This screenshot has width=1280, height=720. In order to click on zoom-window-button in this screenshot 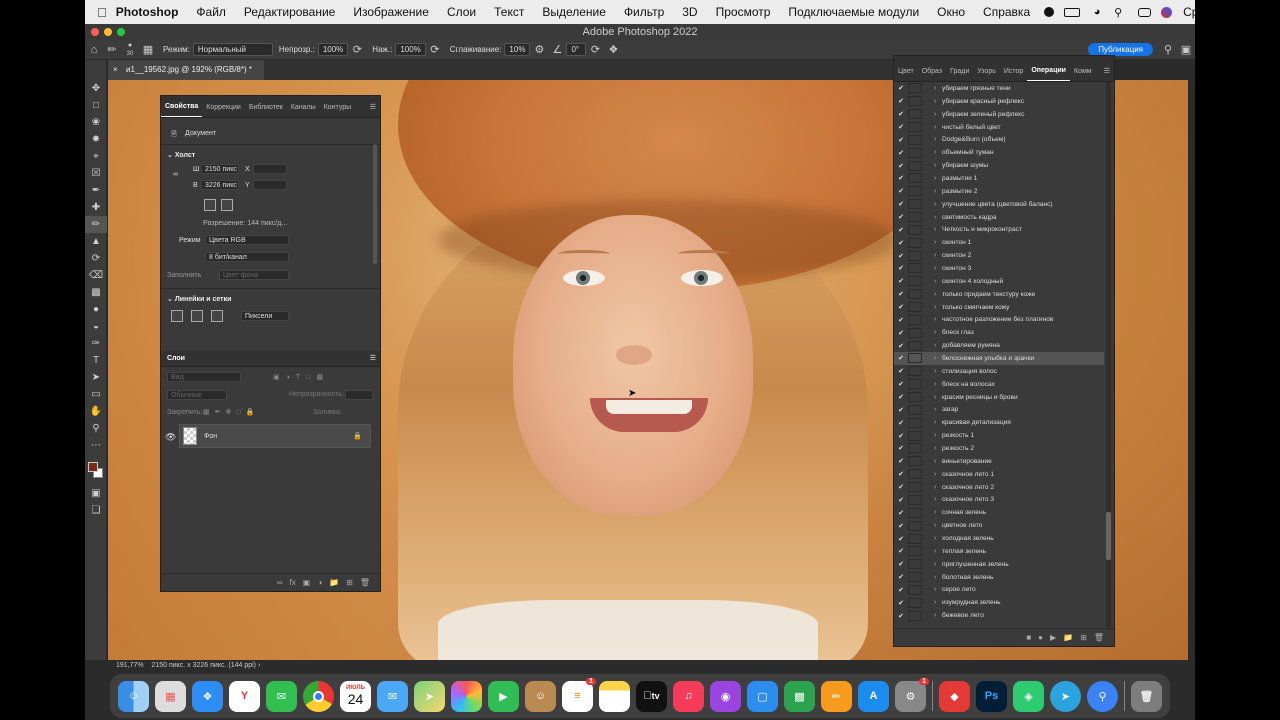, I will do `click(121, 32)`.